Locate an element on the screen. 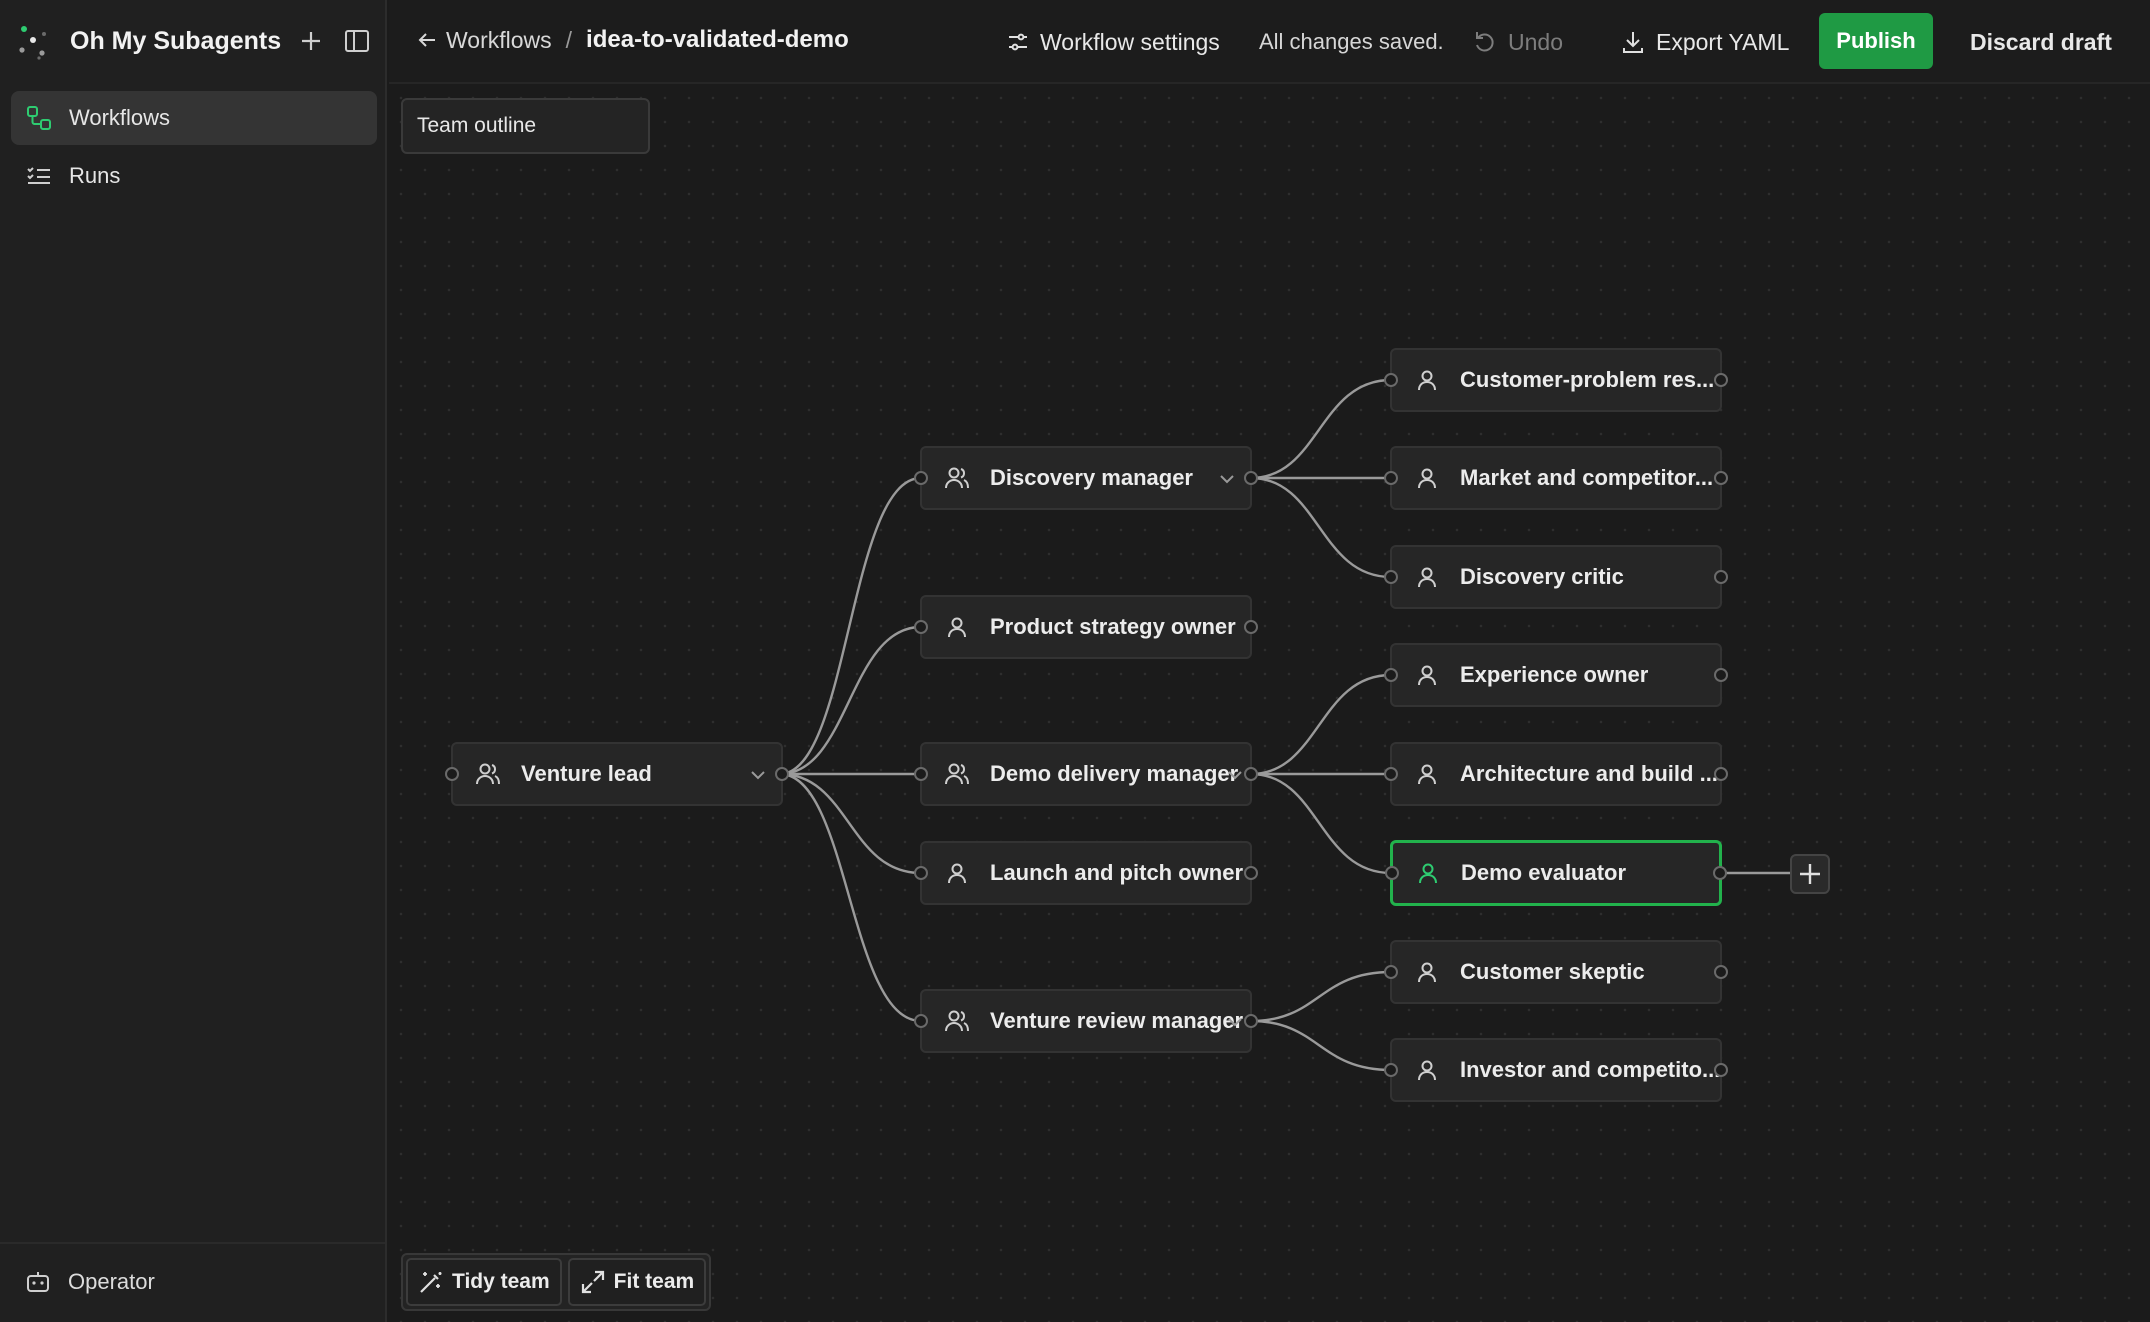 Image resolution: width=2150 pixels, height=1322 pixels. node-label: Experience owner is located at coordinates (1554, 674).